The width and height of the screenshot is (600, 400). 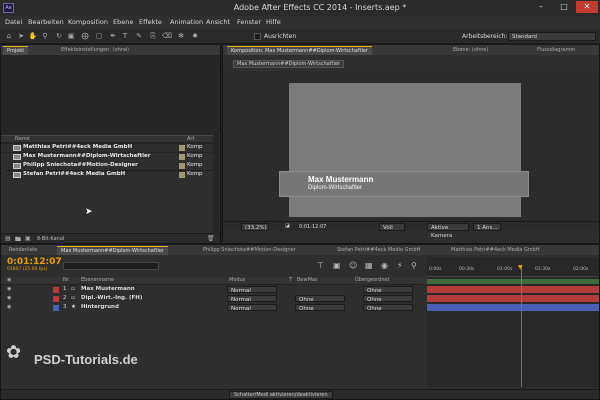 I want to click on workspace-dropdown: Standard, so click(x=552, y=36).